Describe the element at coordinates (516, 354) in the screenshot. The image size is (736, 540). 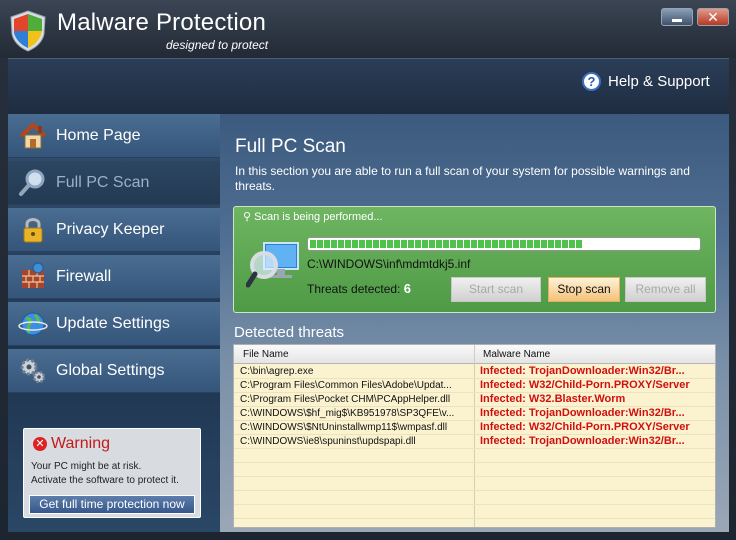
I see `column-header-malware-name: Malware Name` at that location.